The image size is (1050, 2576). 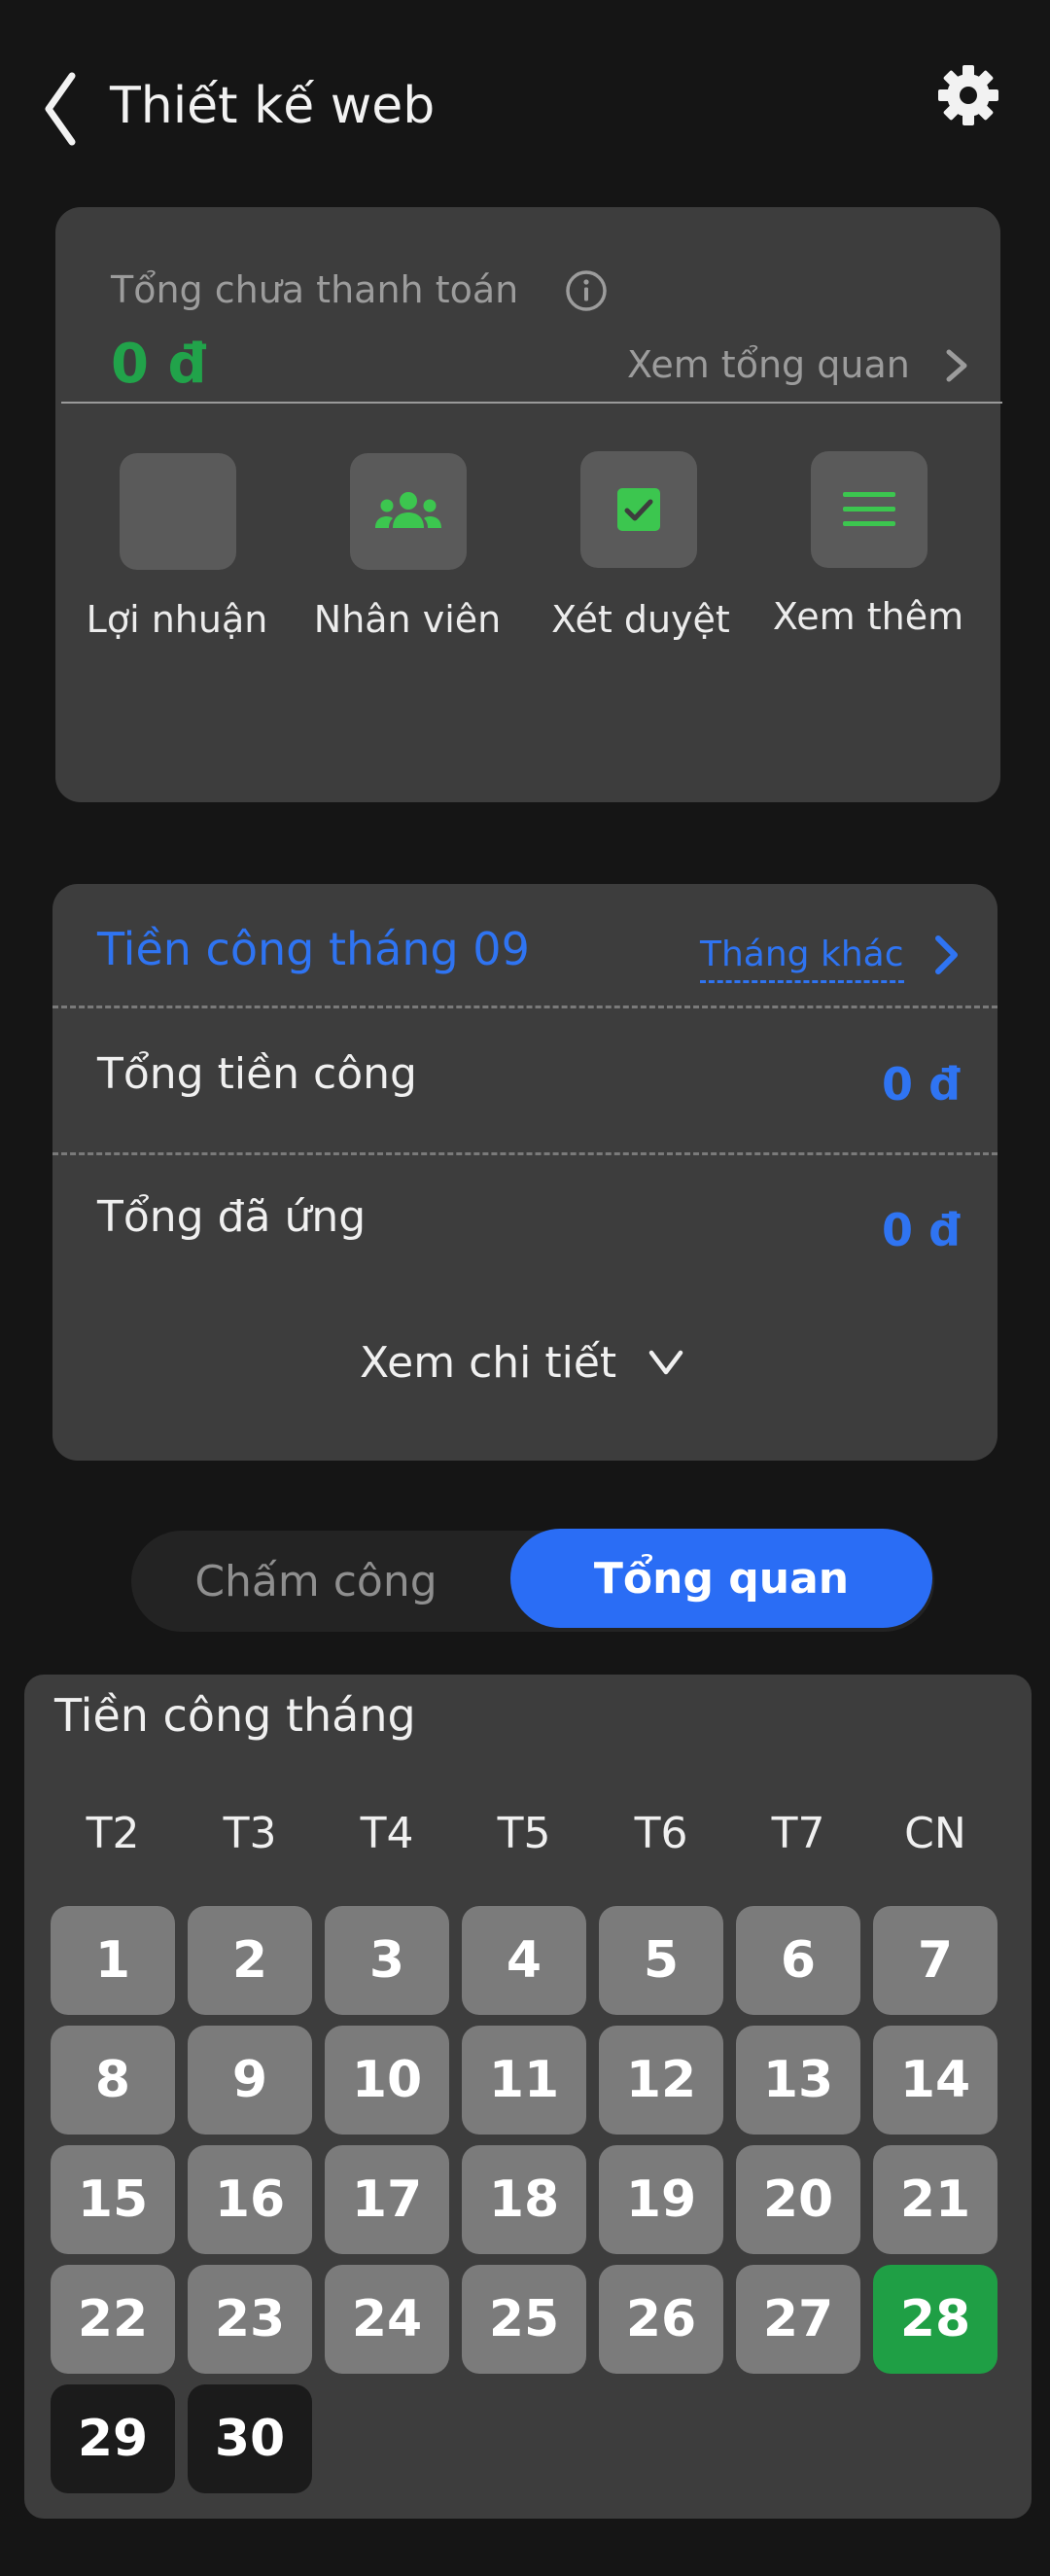 What do you see at coordinates (768, 364) in the screenshot?
I see `overview-link: Xem tổng quan` at bounding box center [768, 364].